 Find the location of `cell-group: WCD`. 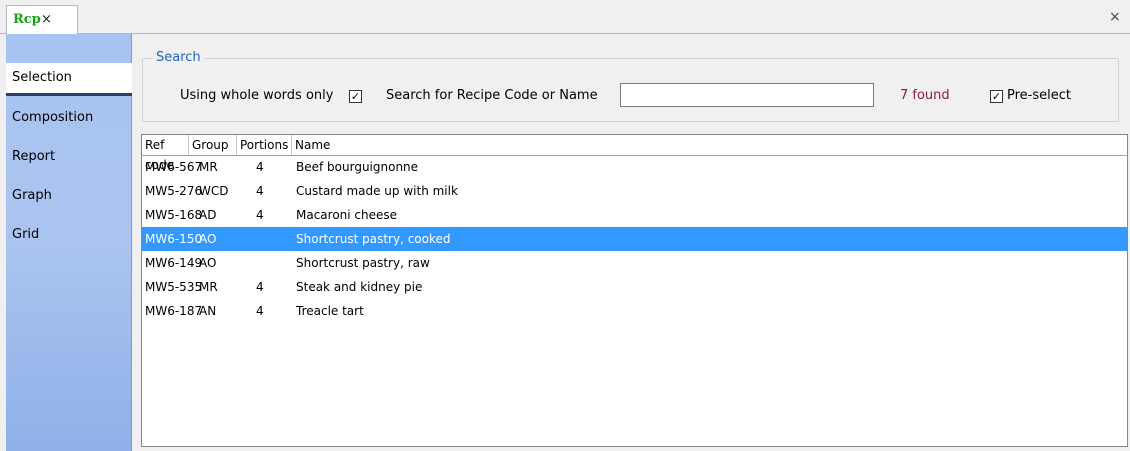

cell-group: WCD is located at coordinates (214, 191).